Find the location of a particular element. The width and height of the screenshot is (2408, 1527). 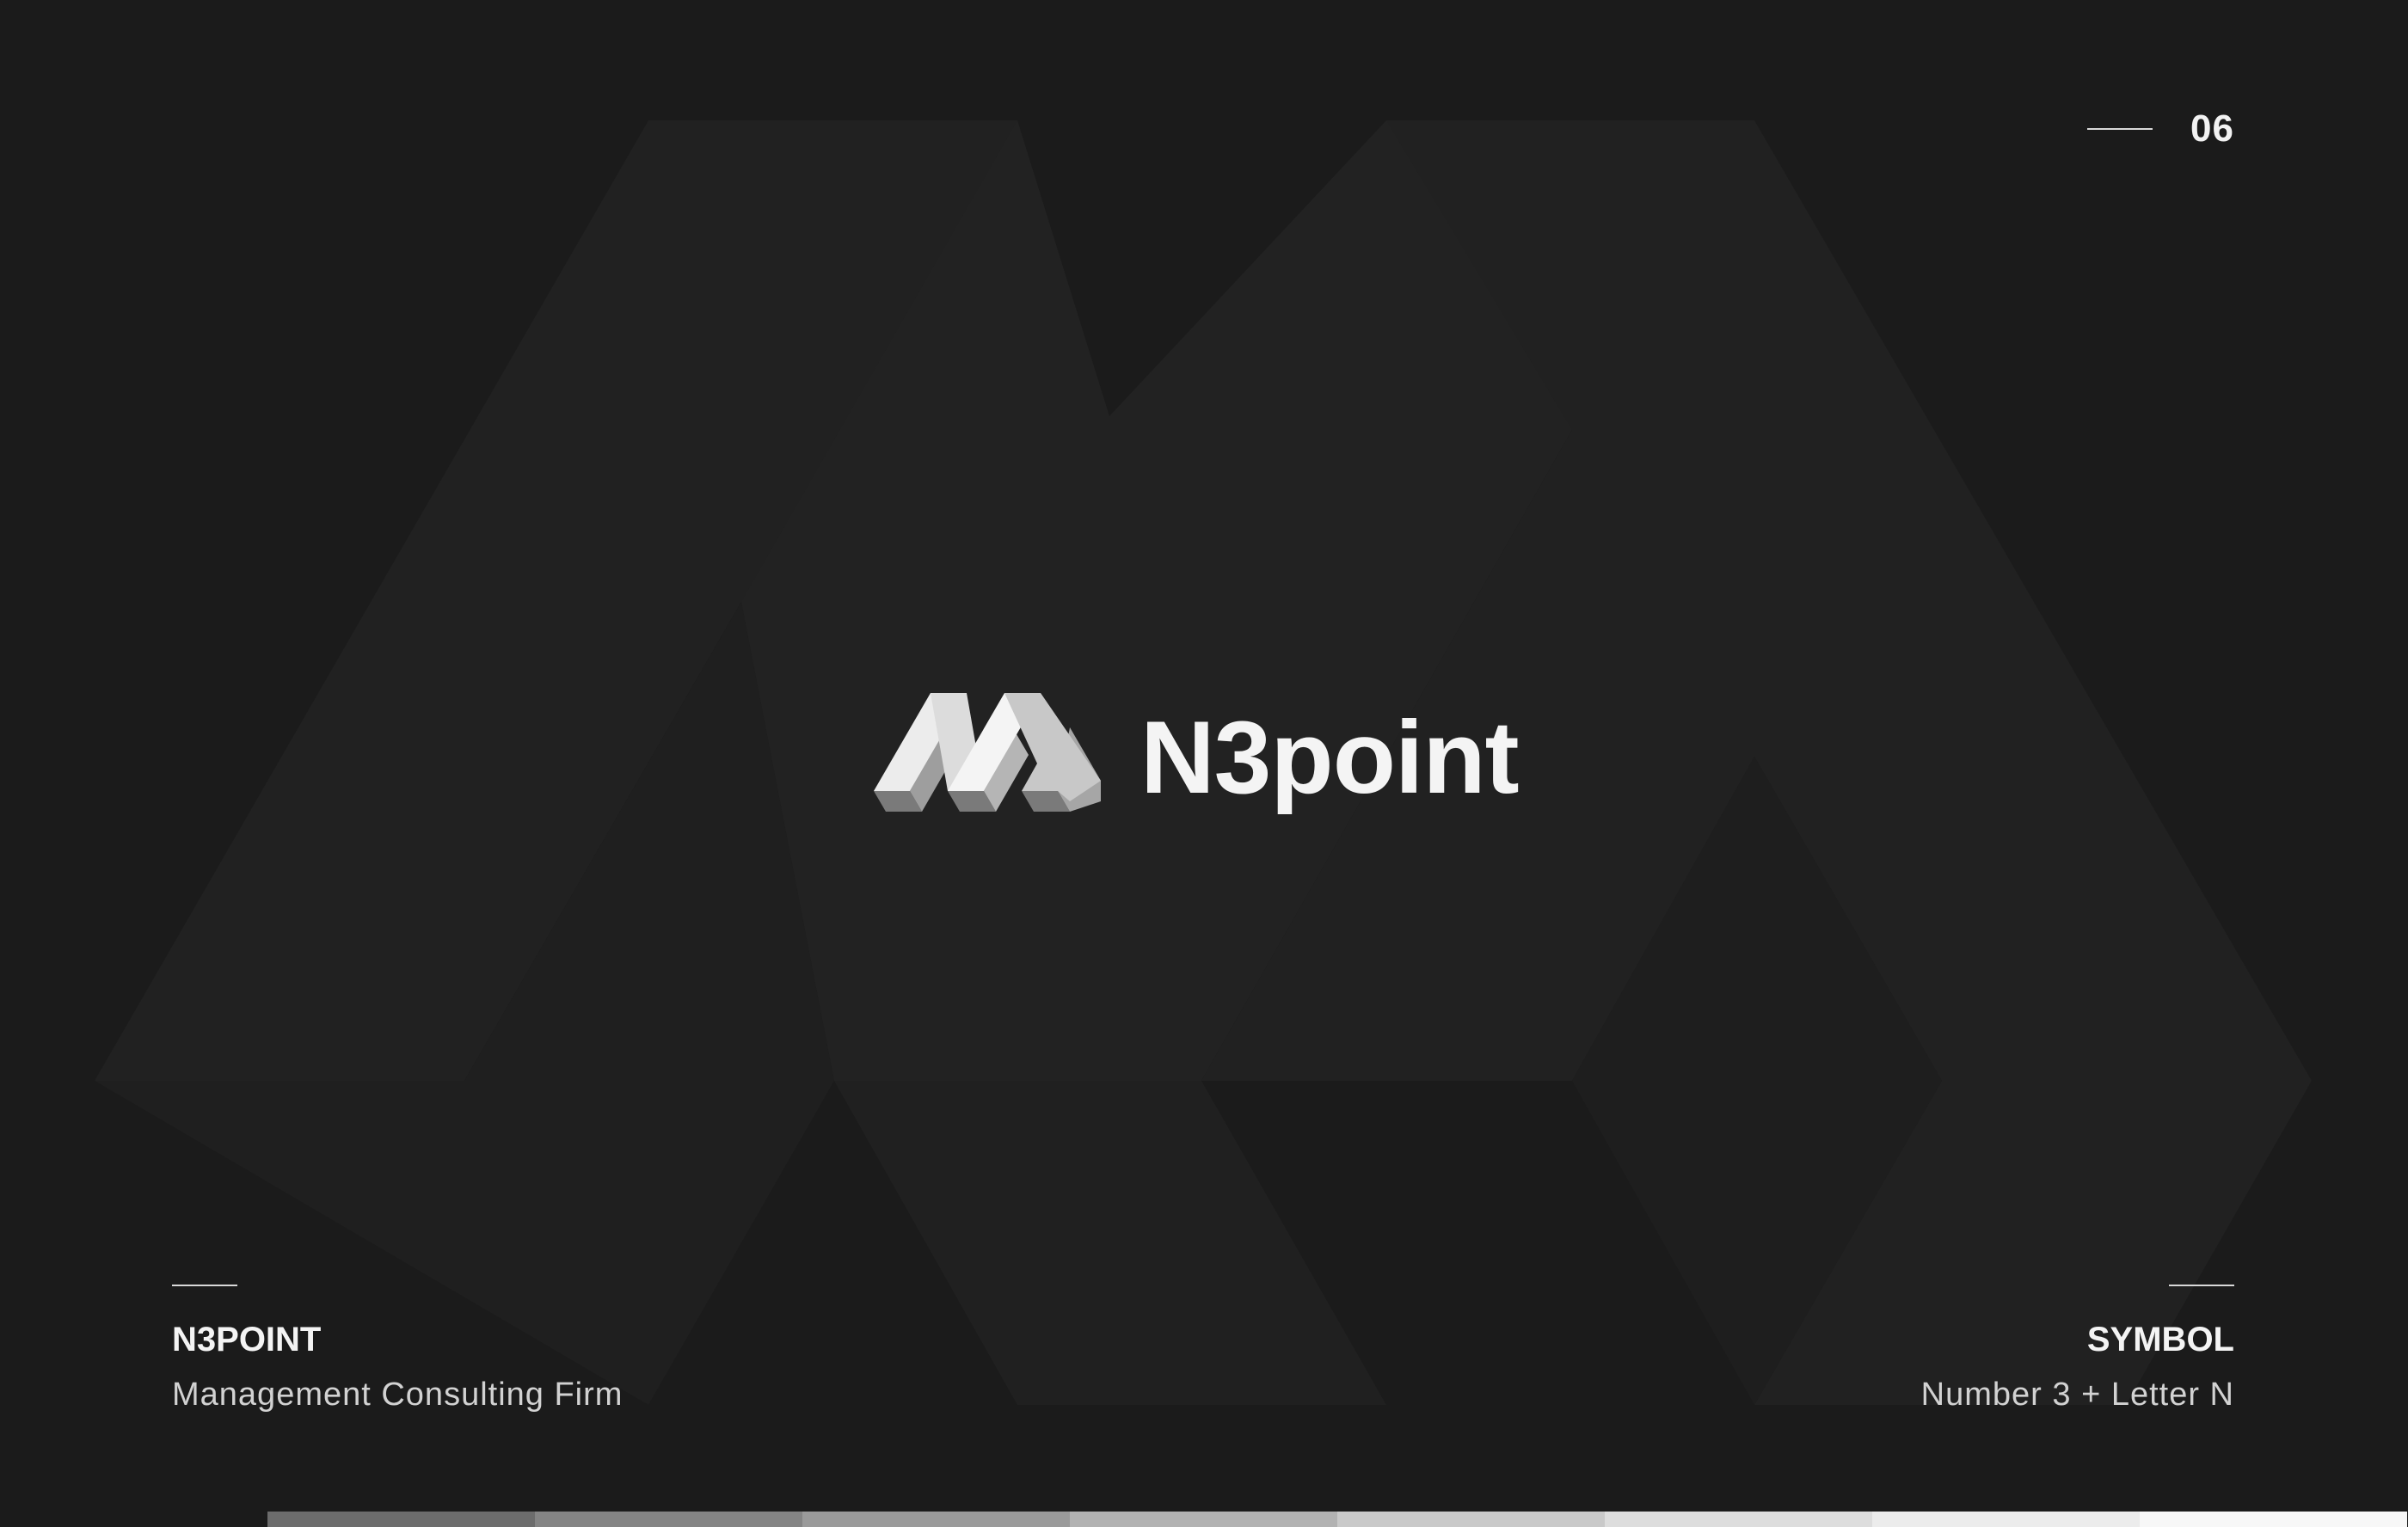

brand-wordmark: N3point is located at coordinates (1330, 757).